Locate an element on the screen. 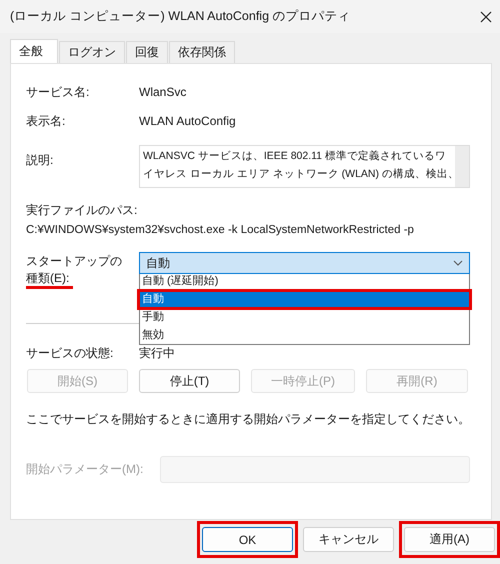 The image size is (500, 564). field-label: 種類(E): is located at coordinates (50, 279).